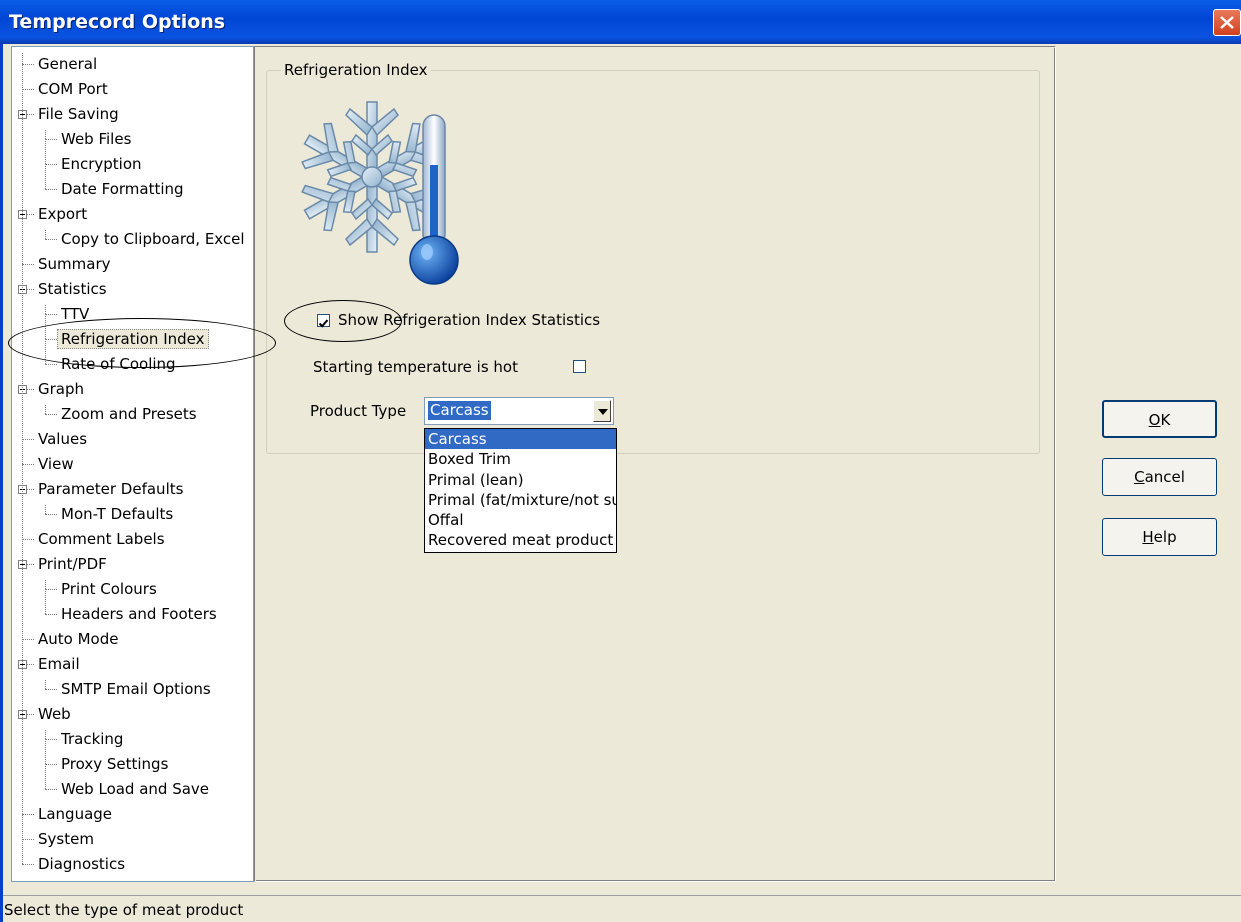 The height and width of the screenshot is (922, 1241). Describe the element at coordinates (122, 189) in the screenshot. I see `tree-item-date-formatting: Date Formatting` at that location.